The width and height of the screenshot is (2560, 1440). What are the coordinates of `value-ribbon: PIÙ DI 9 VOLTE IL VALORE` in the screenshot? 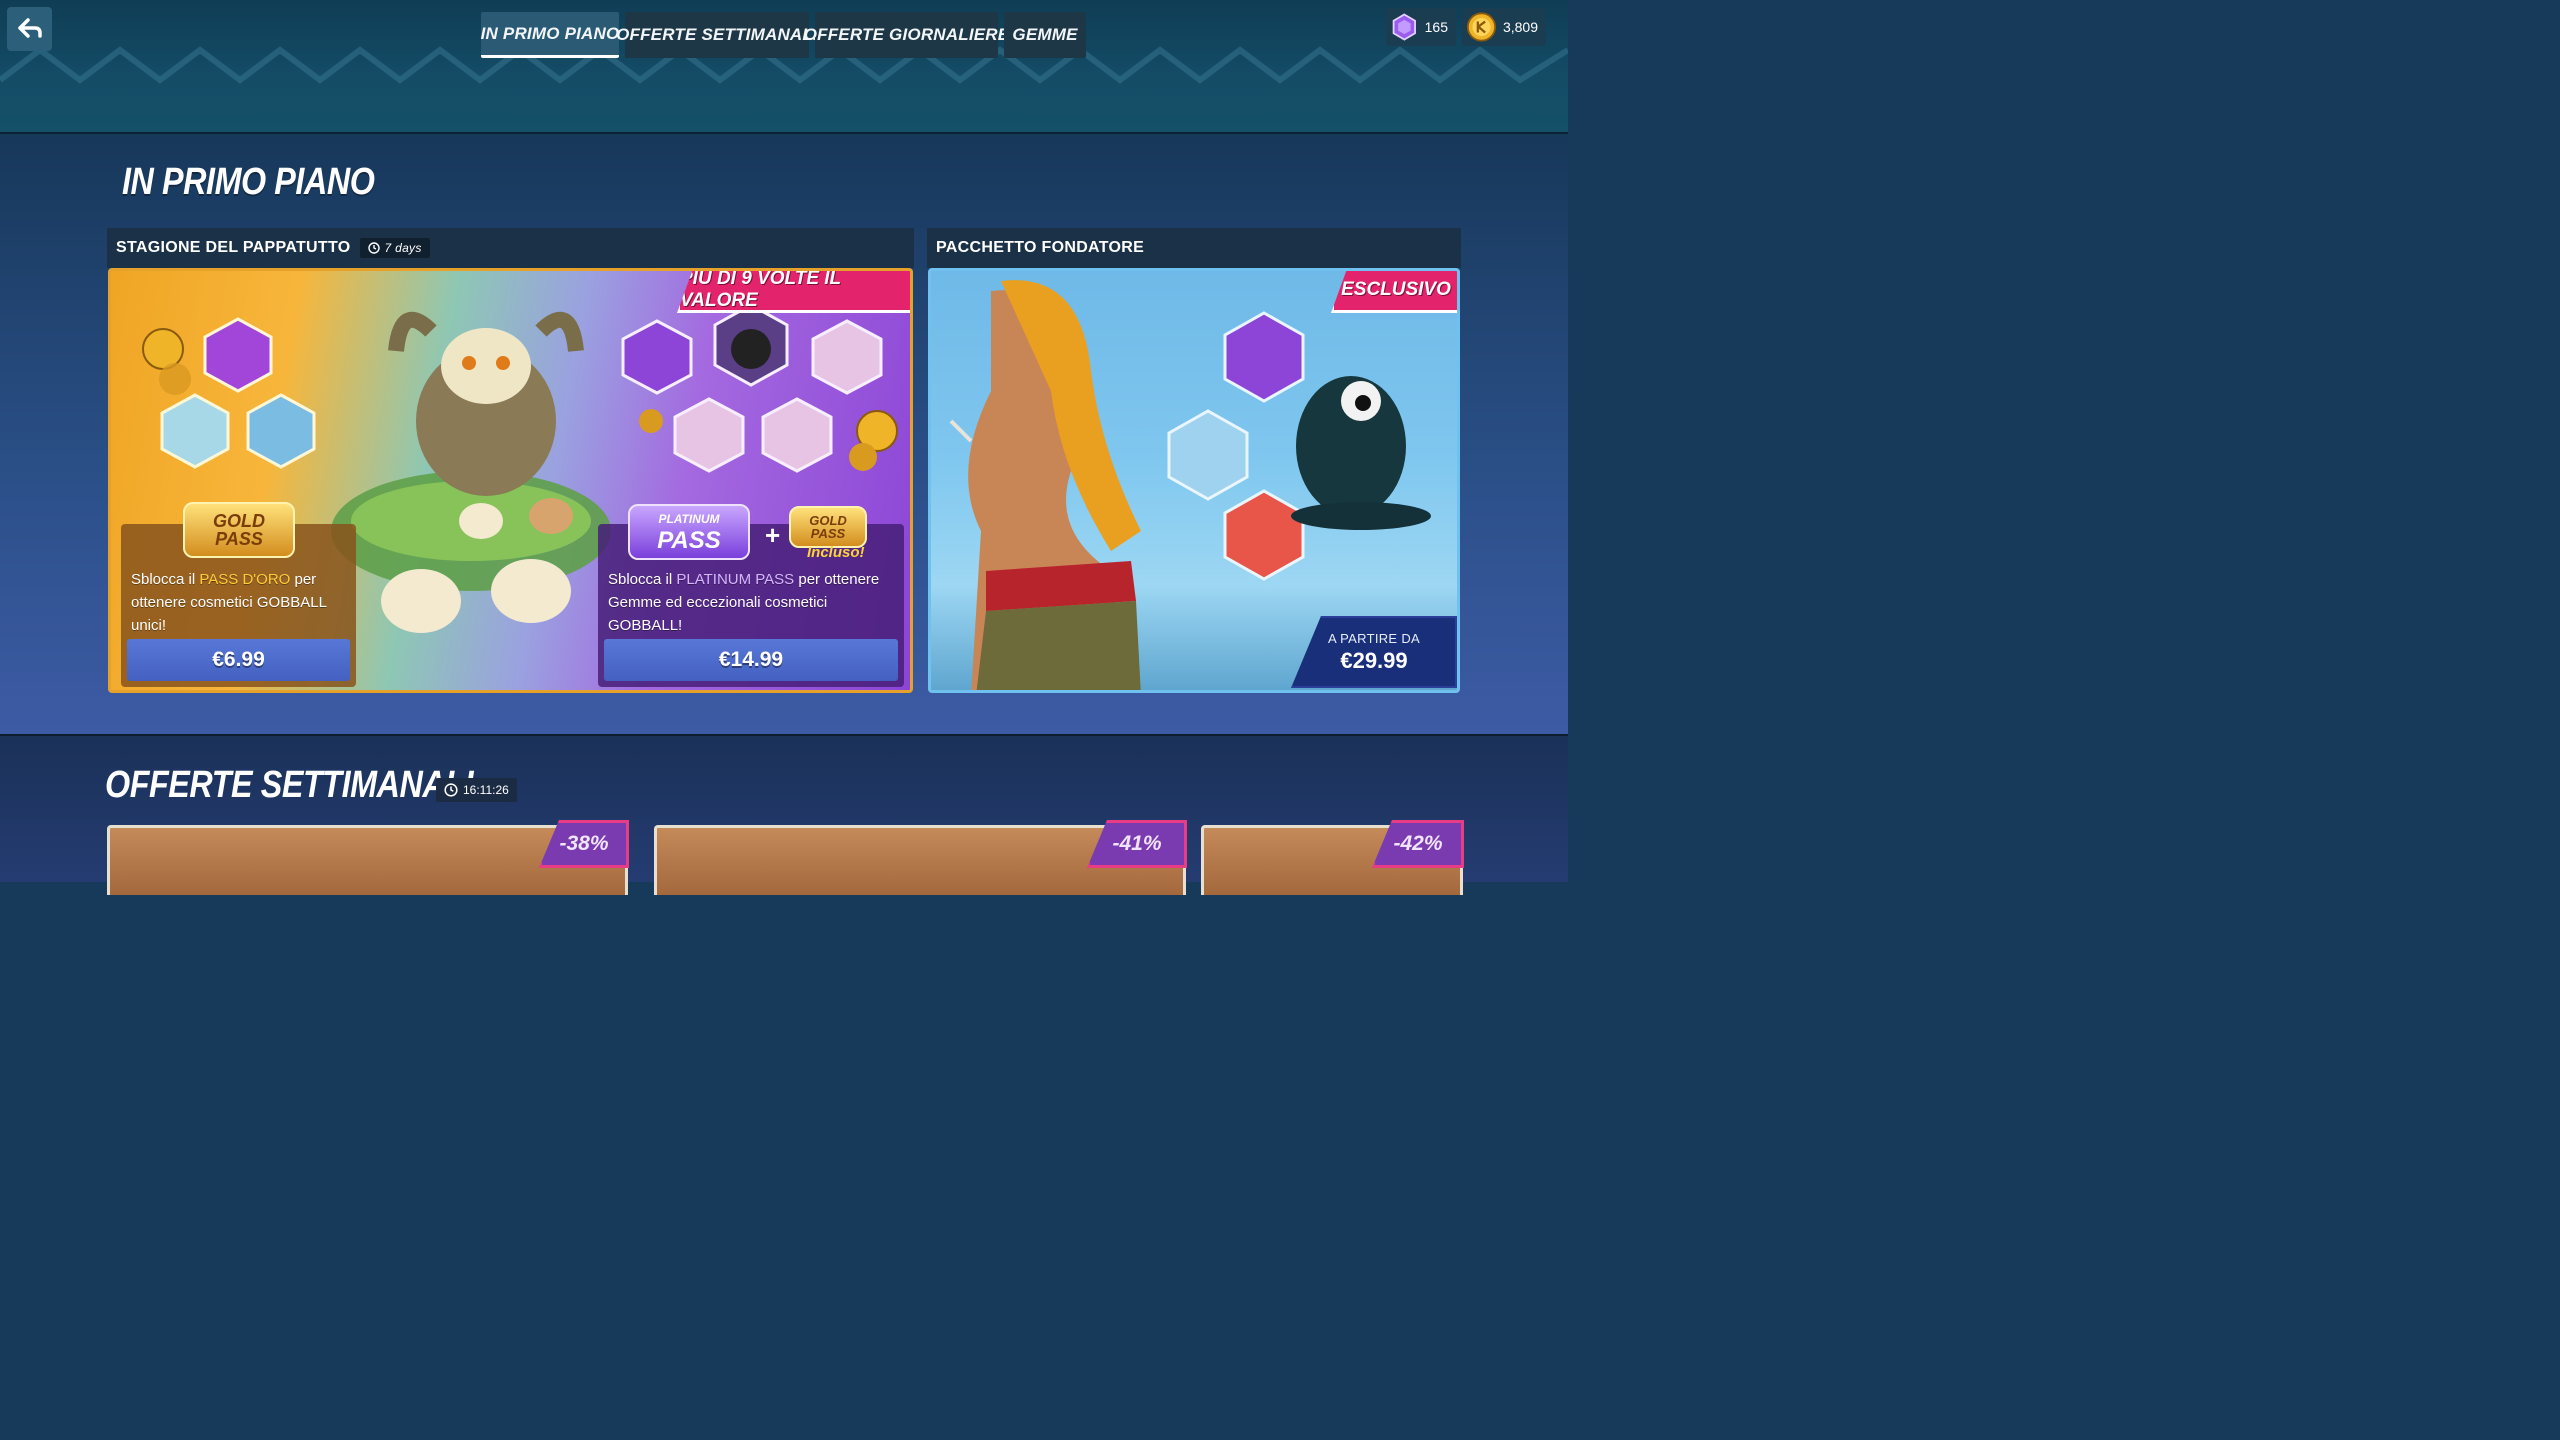 It's located at (793, 292).